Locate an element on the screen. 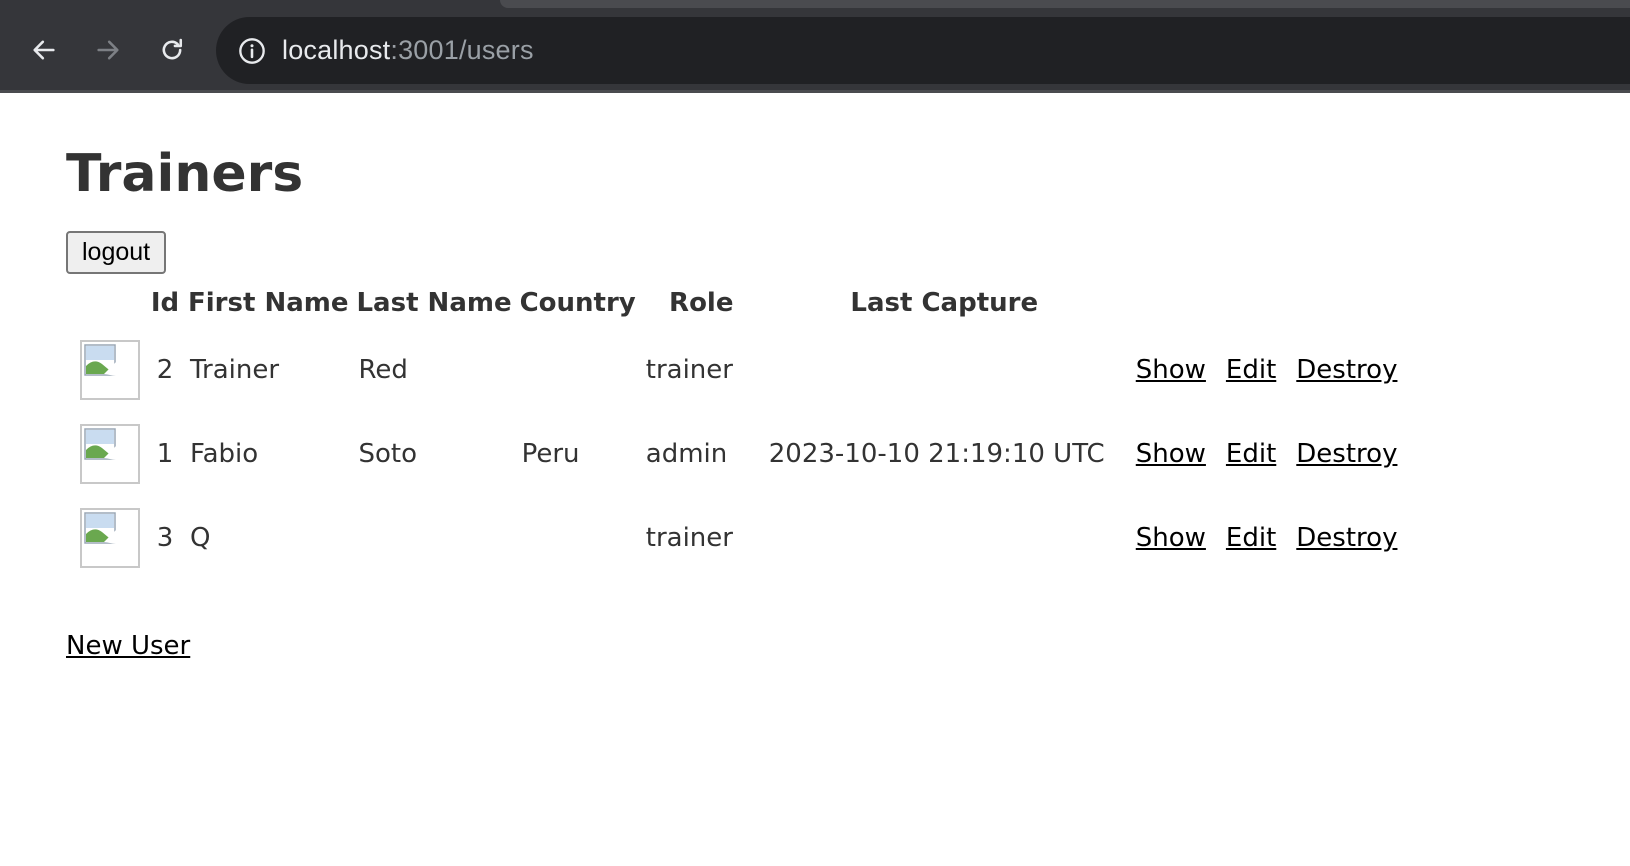  address-bar: localhost:3001/users is located at coordinates (923, 50).